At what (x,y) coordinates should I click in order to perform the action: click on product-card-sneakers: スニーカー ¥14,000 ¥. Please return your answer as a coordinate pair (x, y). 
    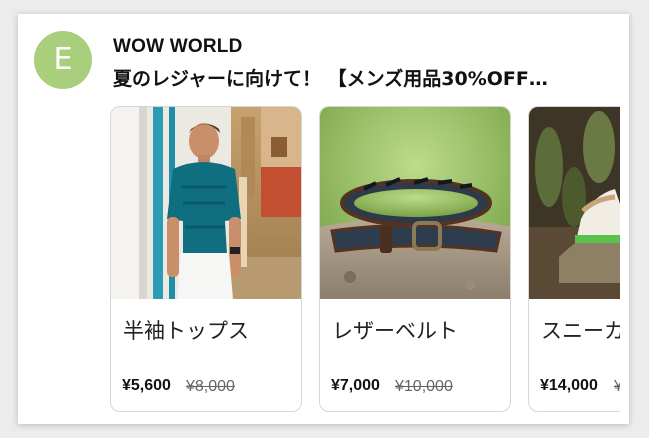
    Looking at the image, I should click on (574, 259).